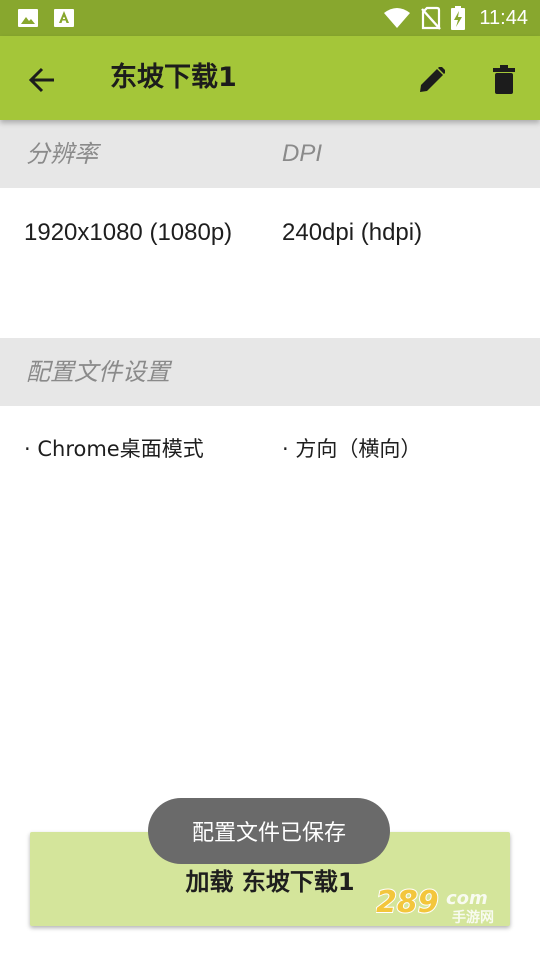  What do you see at coordinates (270, 372) in the screenshot?
I see `profile-section-header: 配置文件设置` at bounding box center [270, 372].